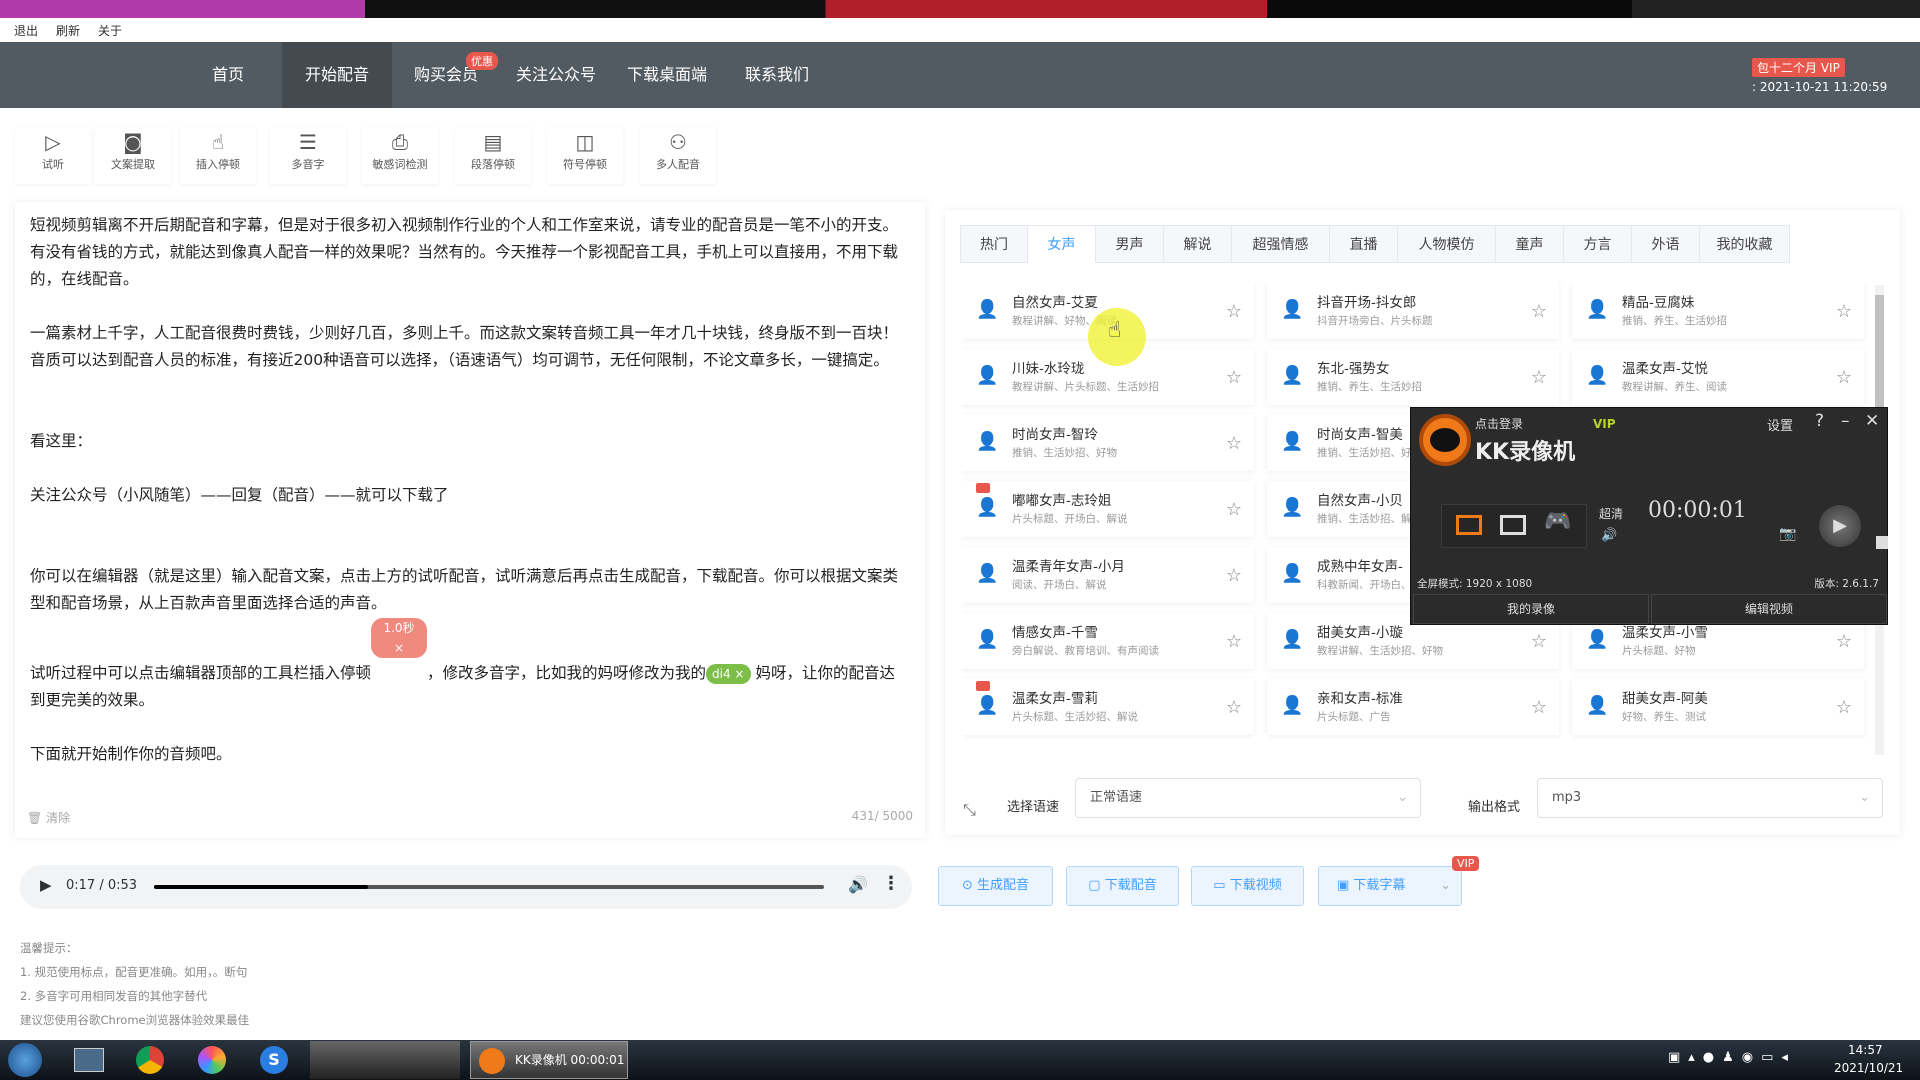 This screenshot has width=1920, height=1080. I want to click on download-subtitle-button: ▣ 下载字幕 ⌄, so click(1390, 886).